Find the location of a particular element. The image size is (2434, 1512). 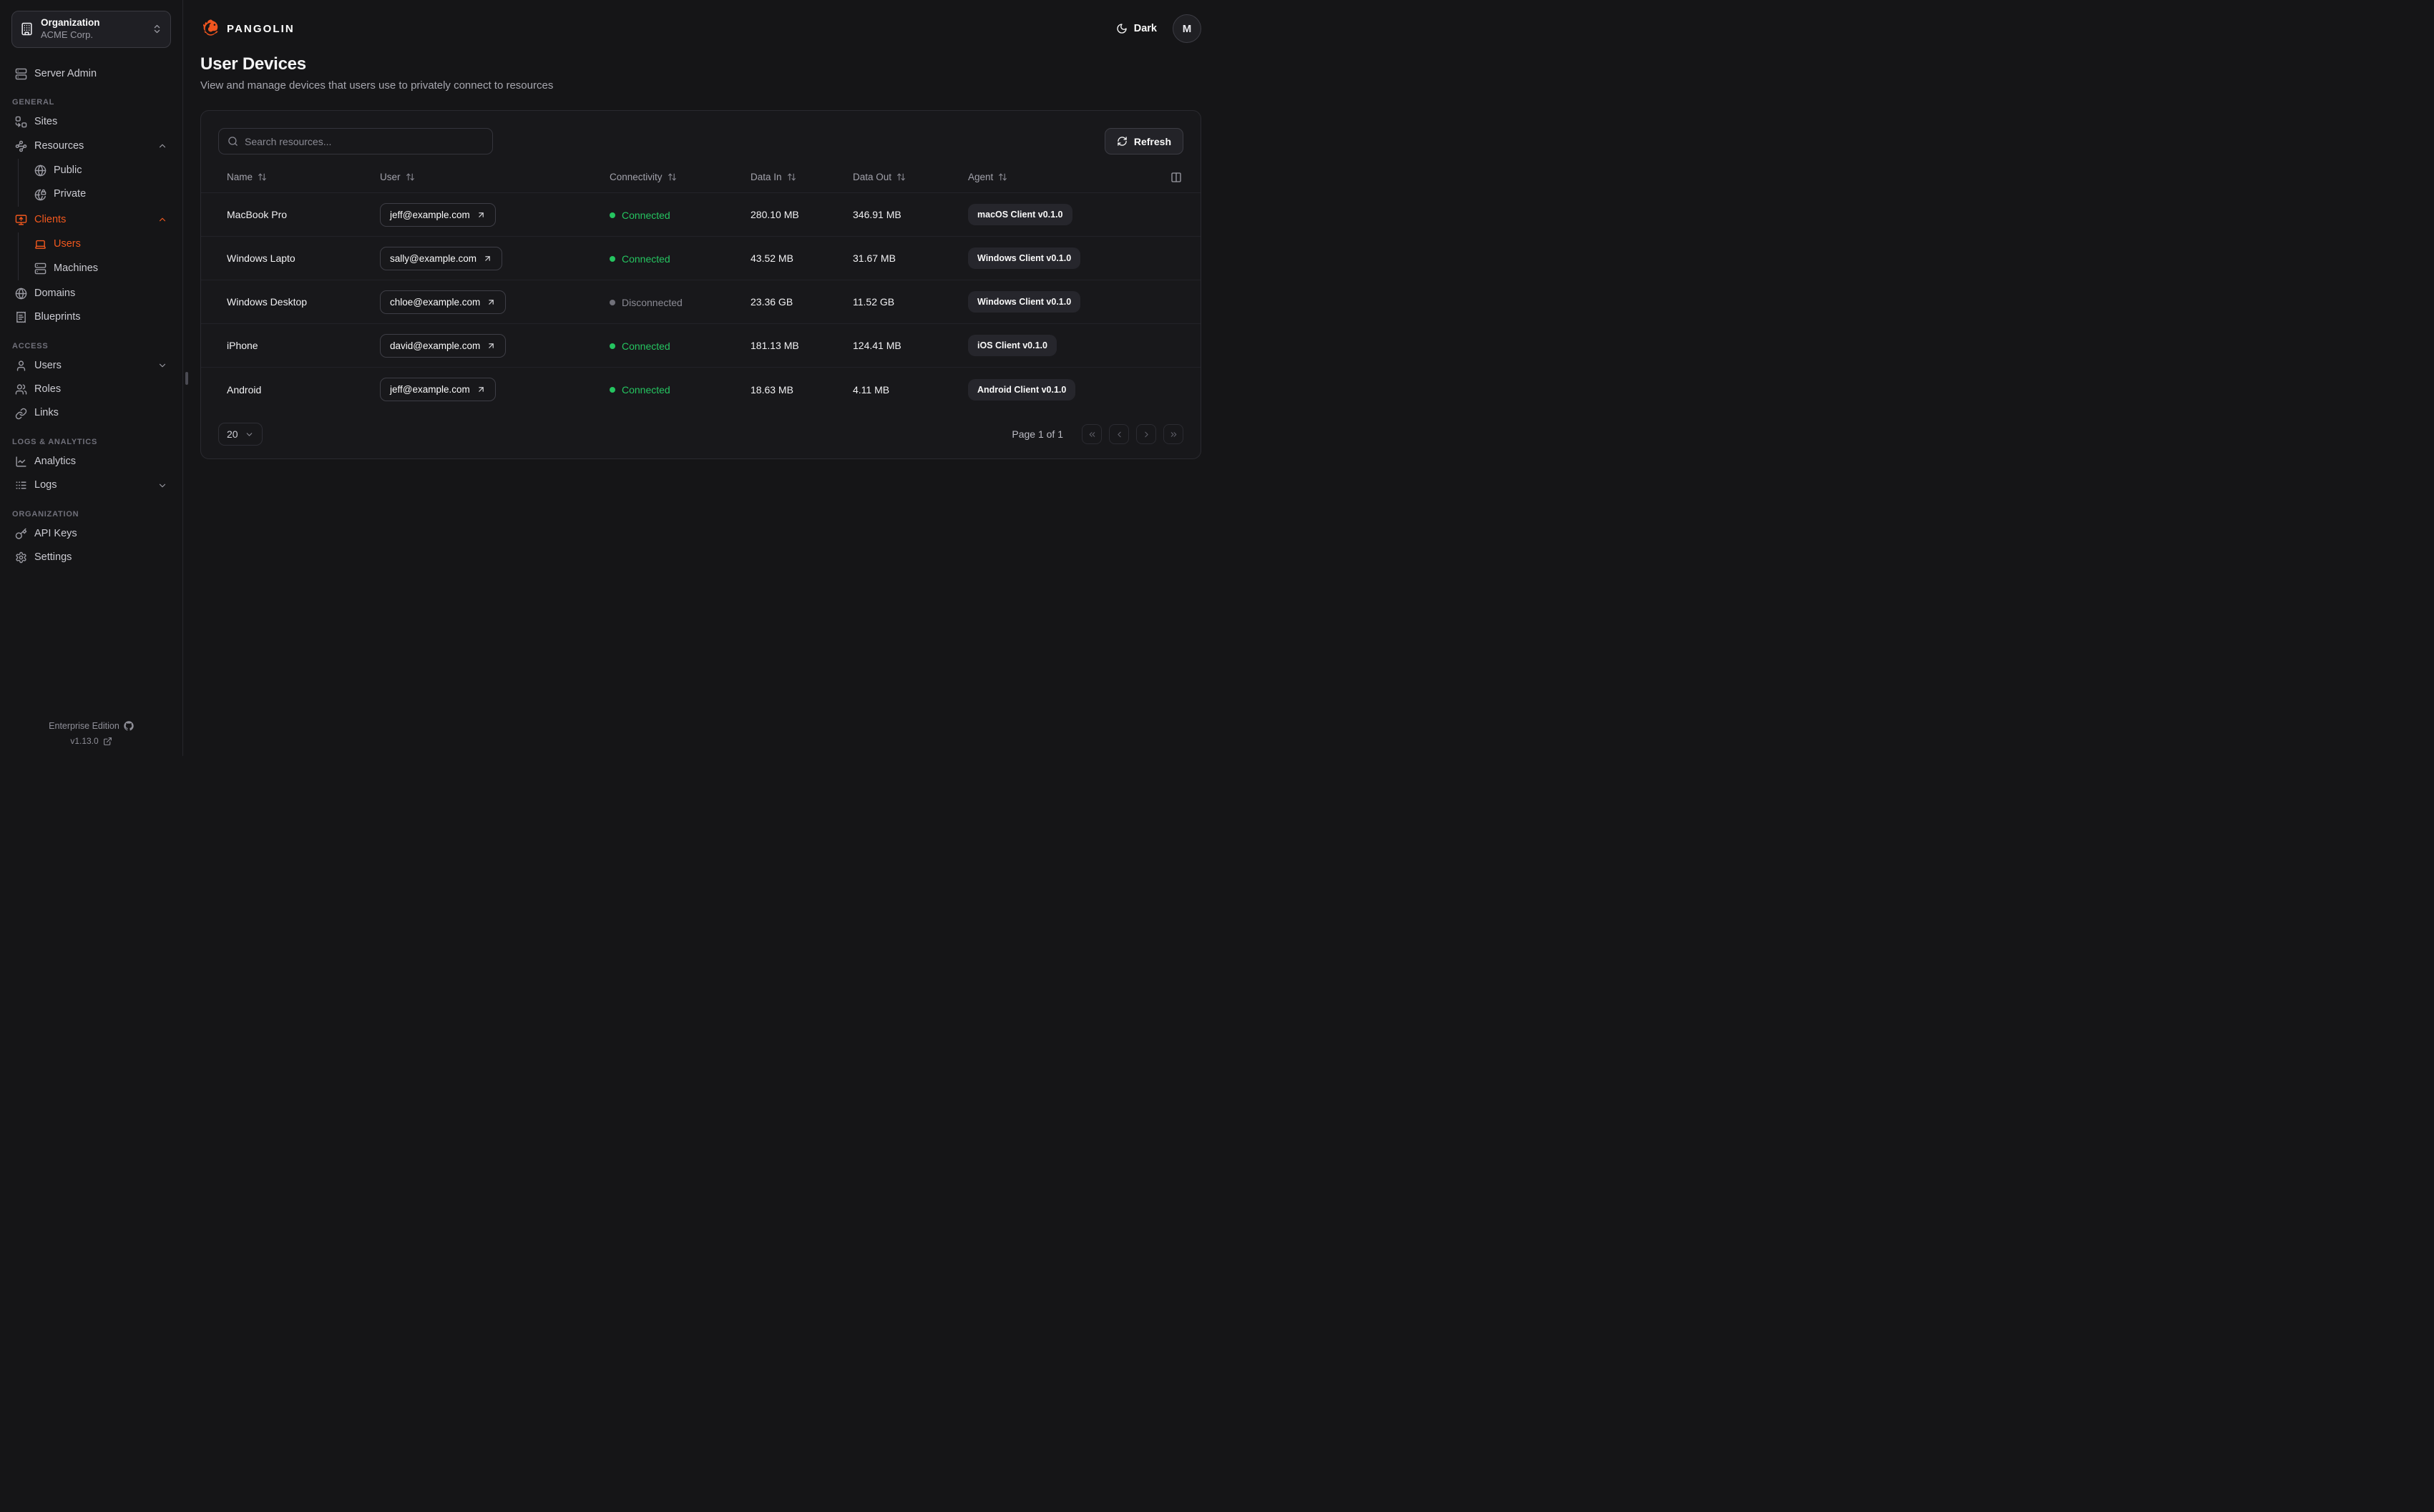

version-link: v1.13.0 is located at coordinates (91, 741).